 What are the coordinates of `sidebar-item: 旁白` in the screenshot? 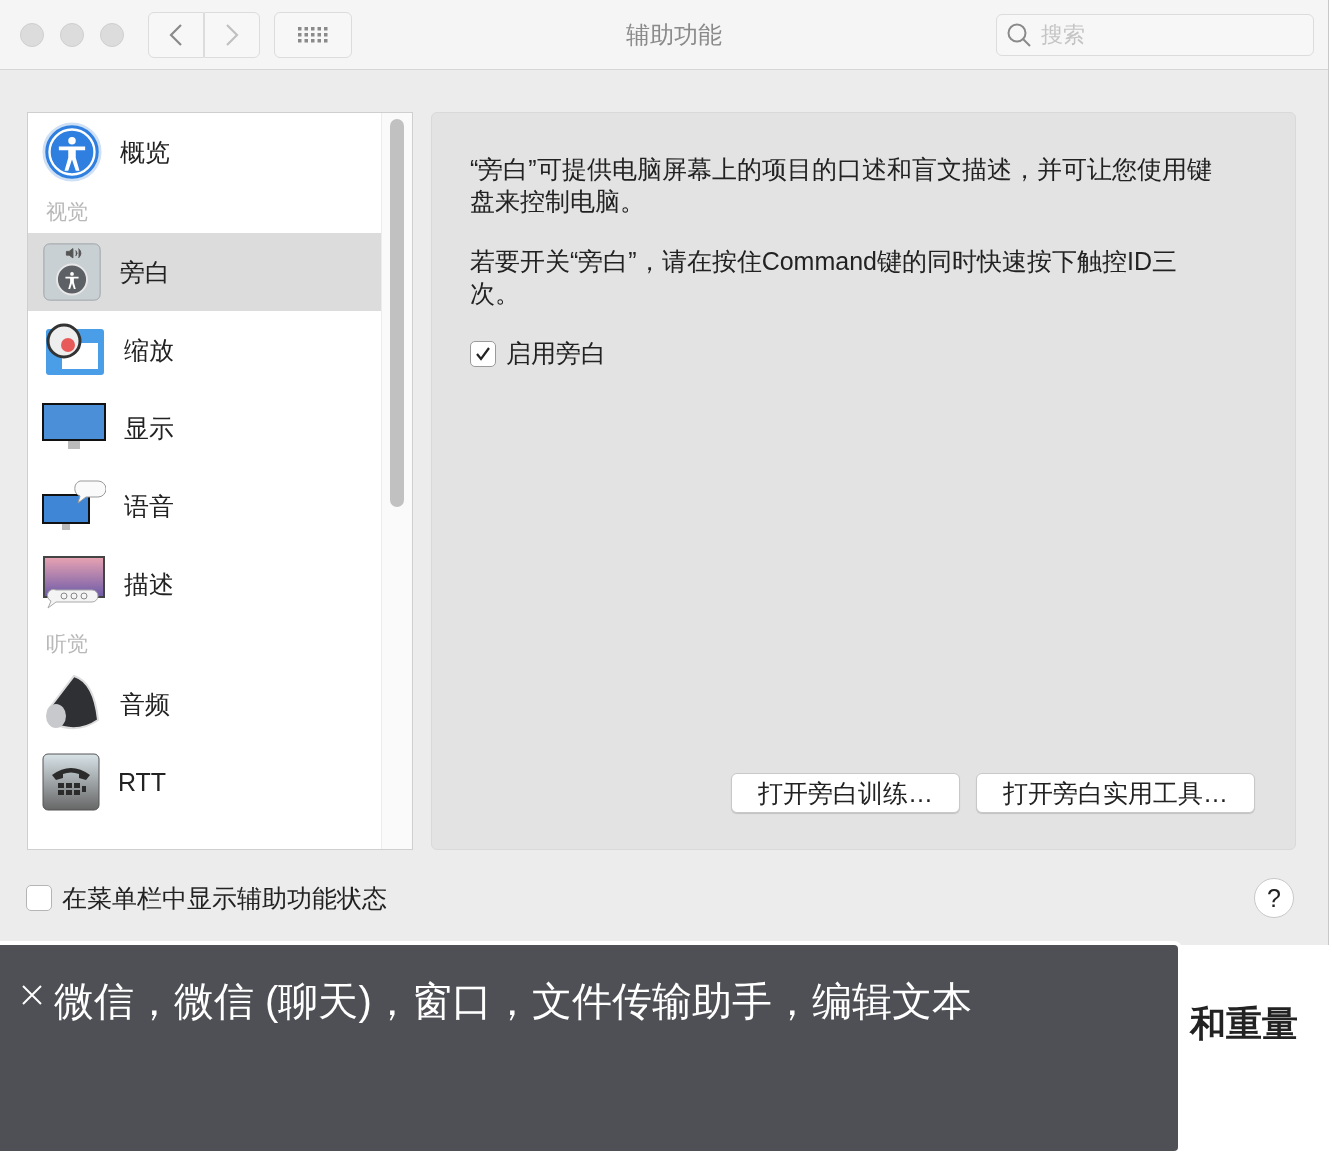 It's located at (204, 272).